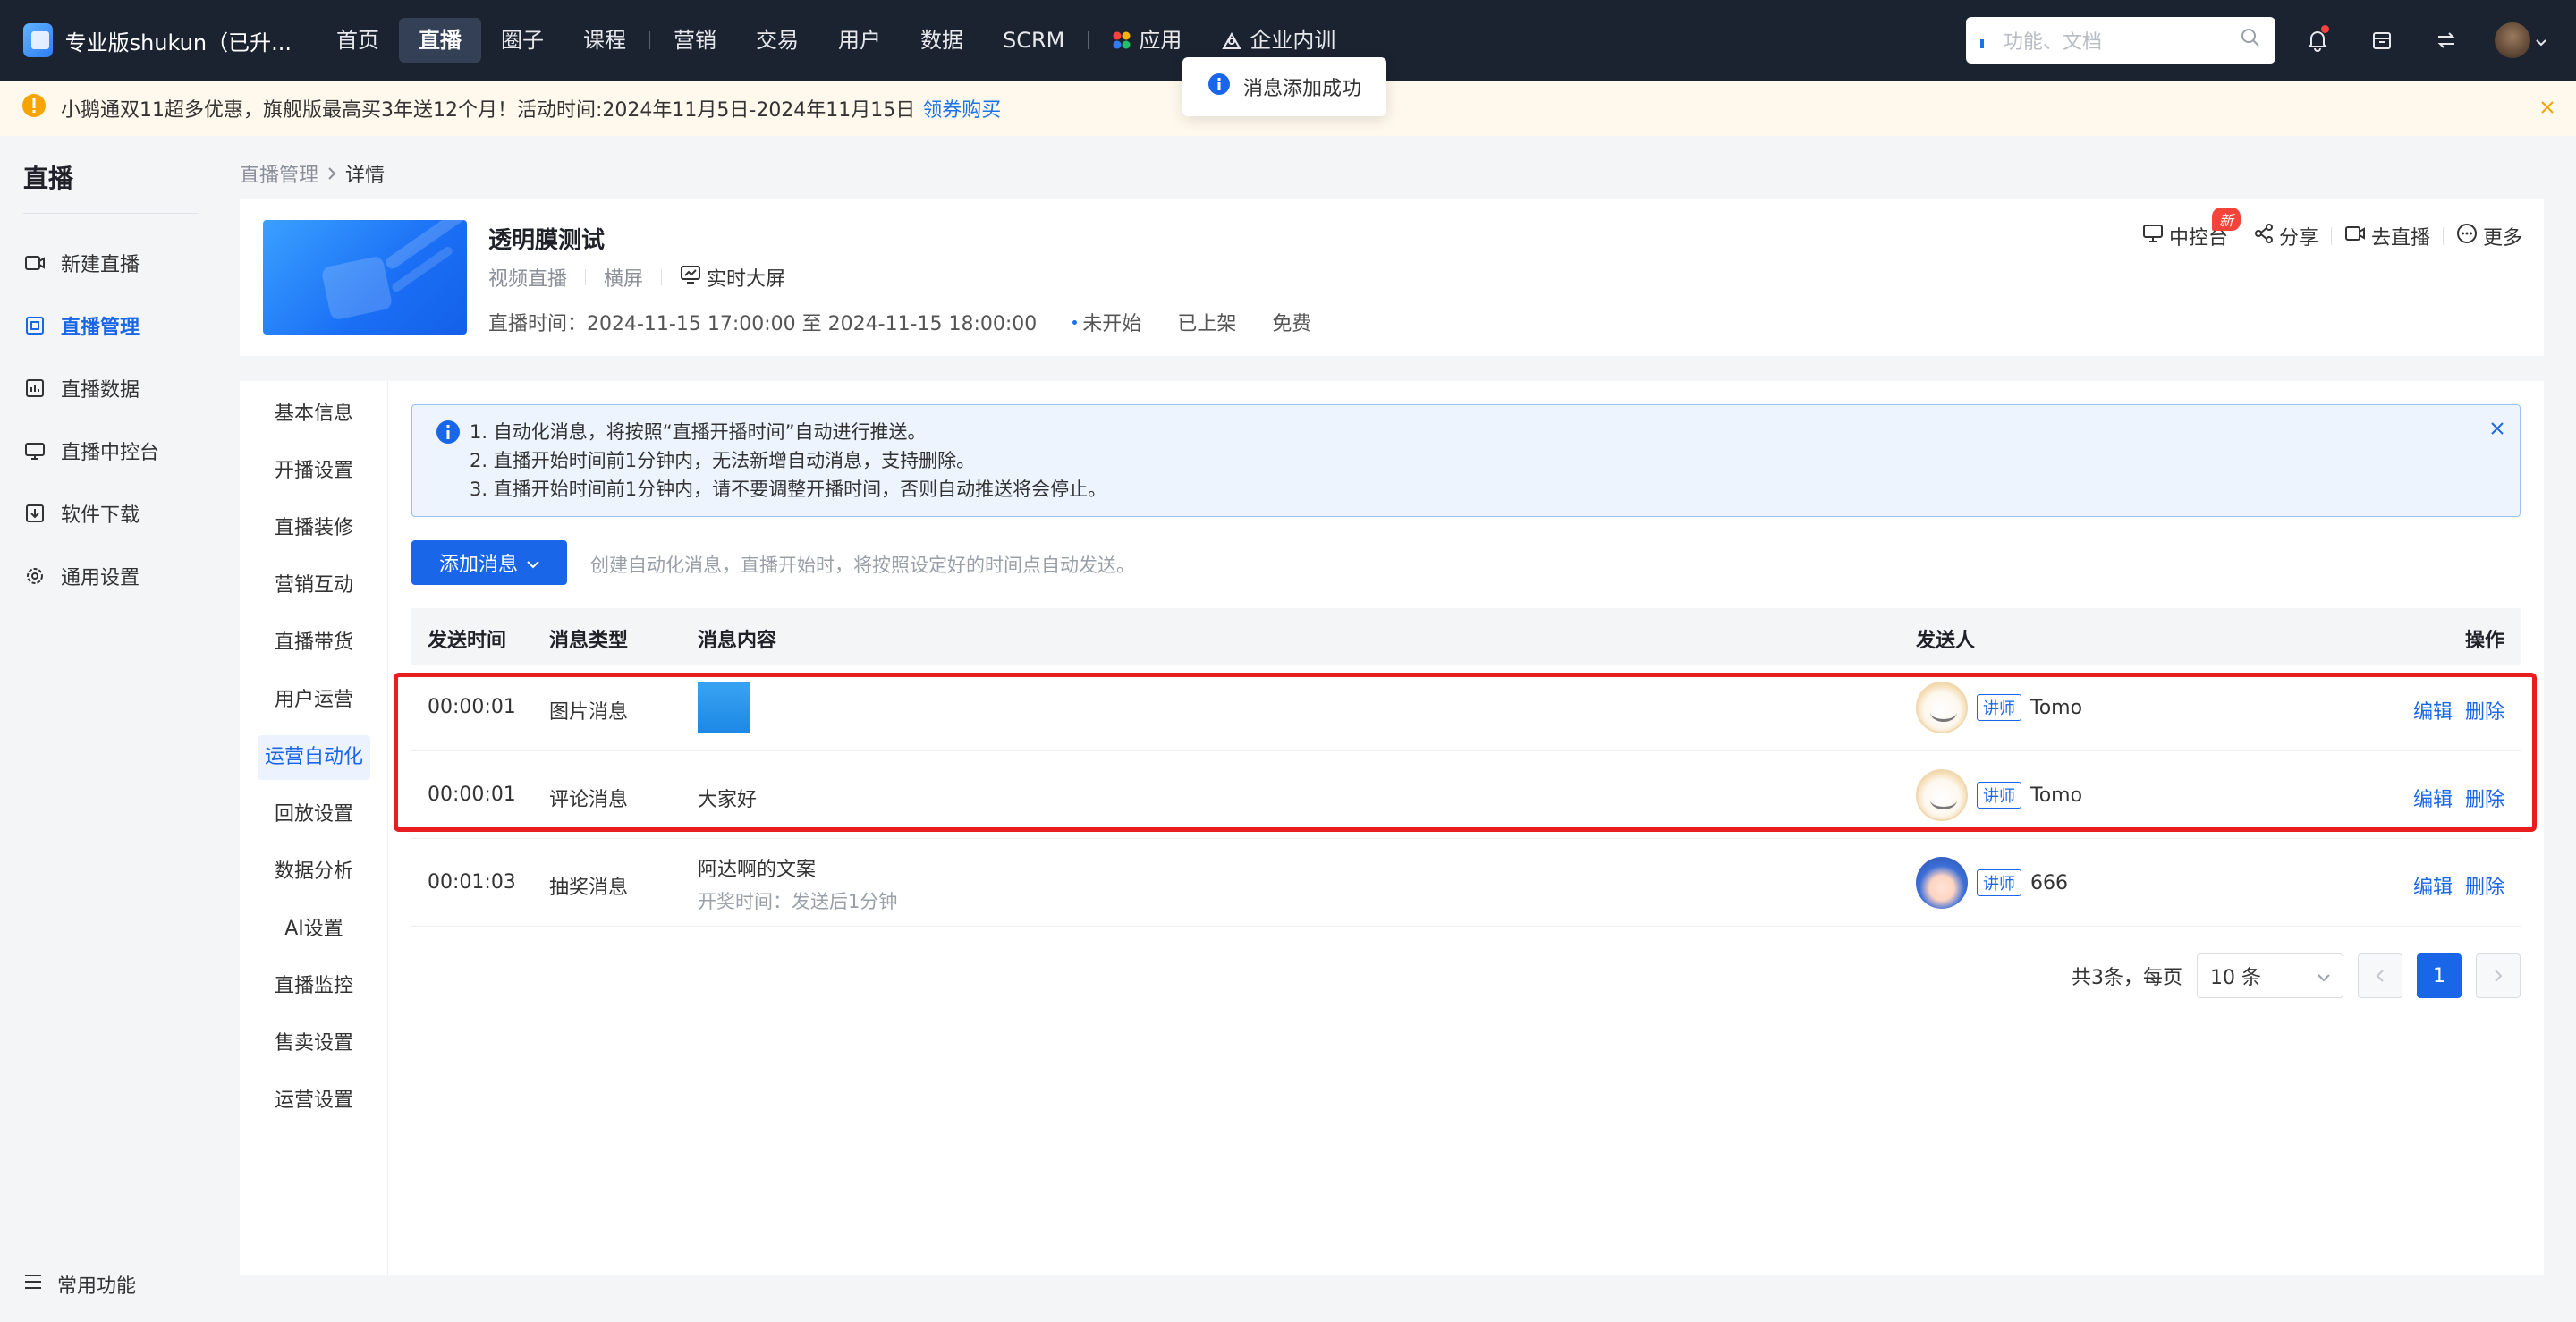 This screenshot has width=2576, height=1322. Describe the element at coordinates (79, 1284) in the screenshot. I see `common-functions: 常用功能` at that location.